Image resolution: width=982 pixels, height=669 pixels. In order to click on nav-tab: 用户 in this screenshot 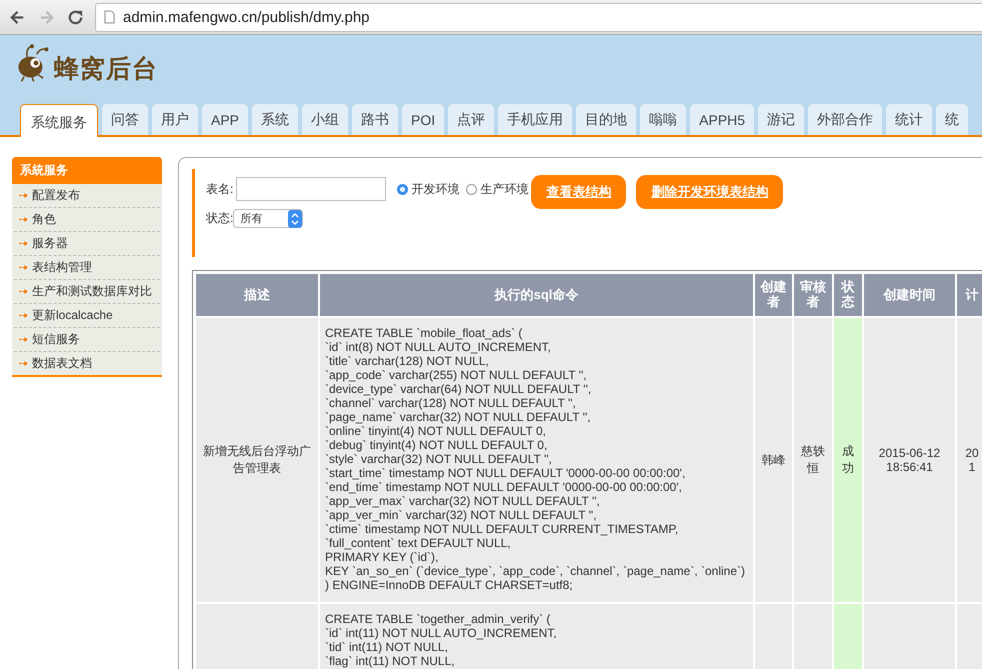, I will do `click(175, 119)`.